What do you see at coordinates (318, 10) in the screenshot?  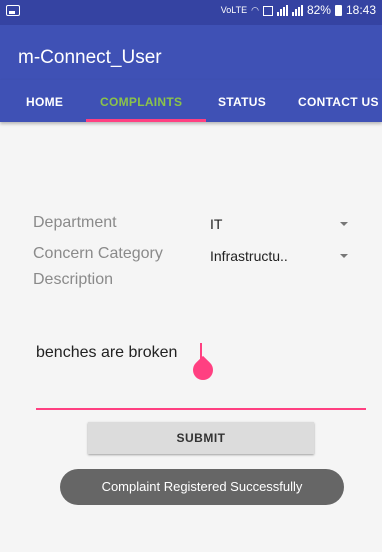 I see `battery-percent: 82%` at bounding box center [318, 10].